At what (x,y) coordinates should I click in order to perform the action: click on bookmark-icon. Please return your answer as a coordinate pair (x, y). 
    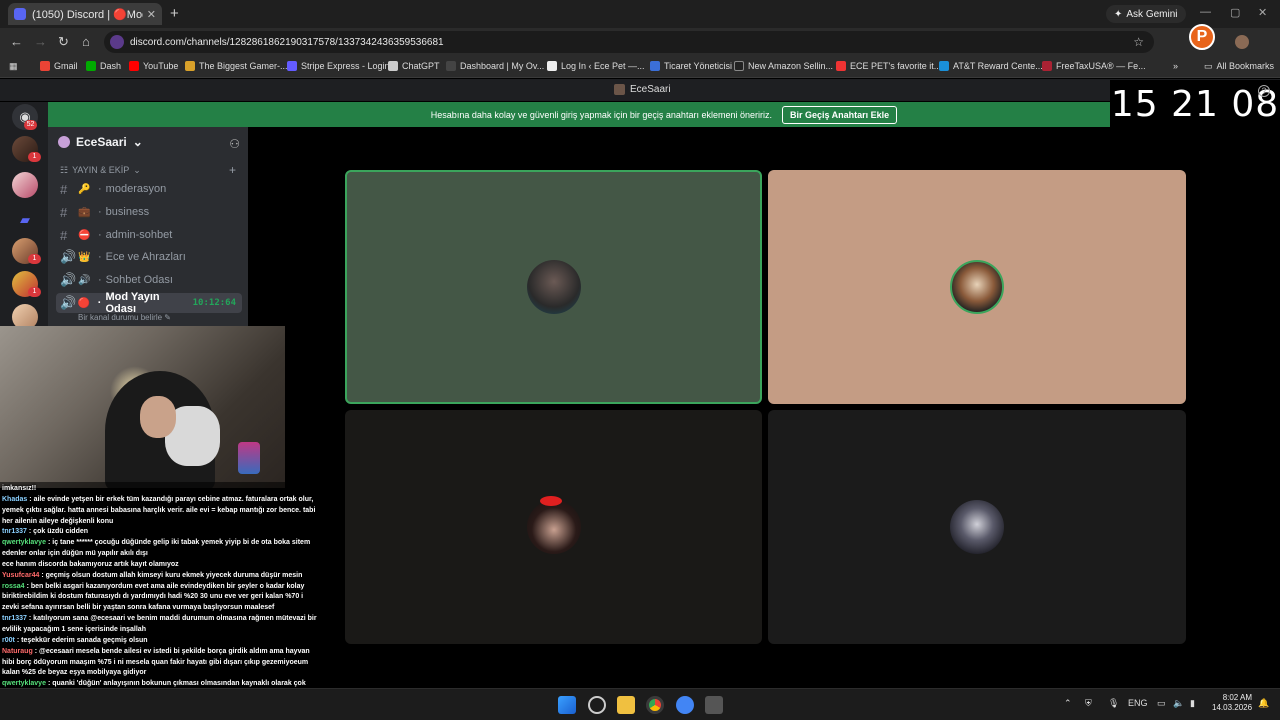
    Looking at the image, I should click on (190, 66).